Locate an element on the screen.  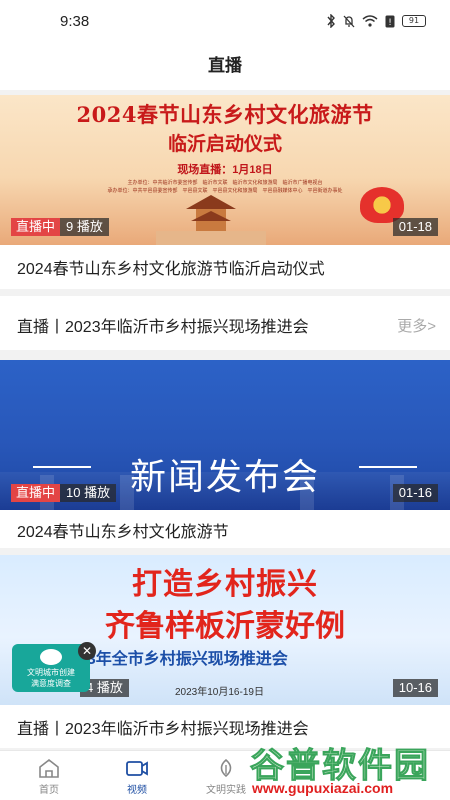
mute-icon is located at coordinates (349, 21).